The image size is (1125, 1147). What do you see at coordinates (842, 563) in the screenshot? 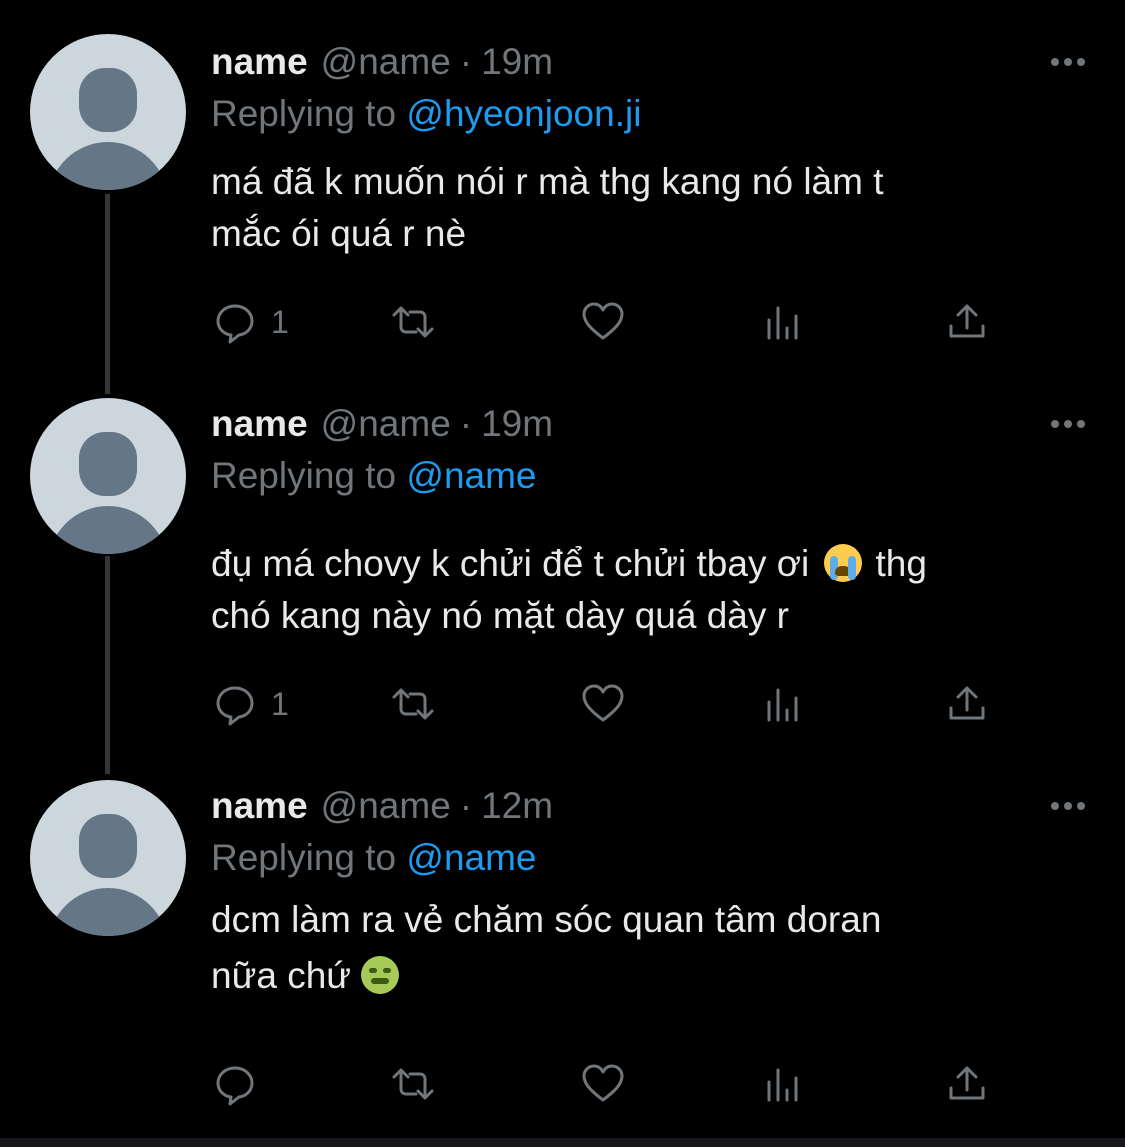
I see `loudly-crying-face-icon` at bounding box center [842, 563].